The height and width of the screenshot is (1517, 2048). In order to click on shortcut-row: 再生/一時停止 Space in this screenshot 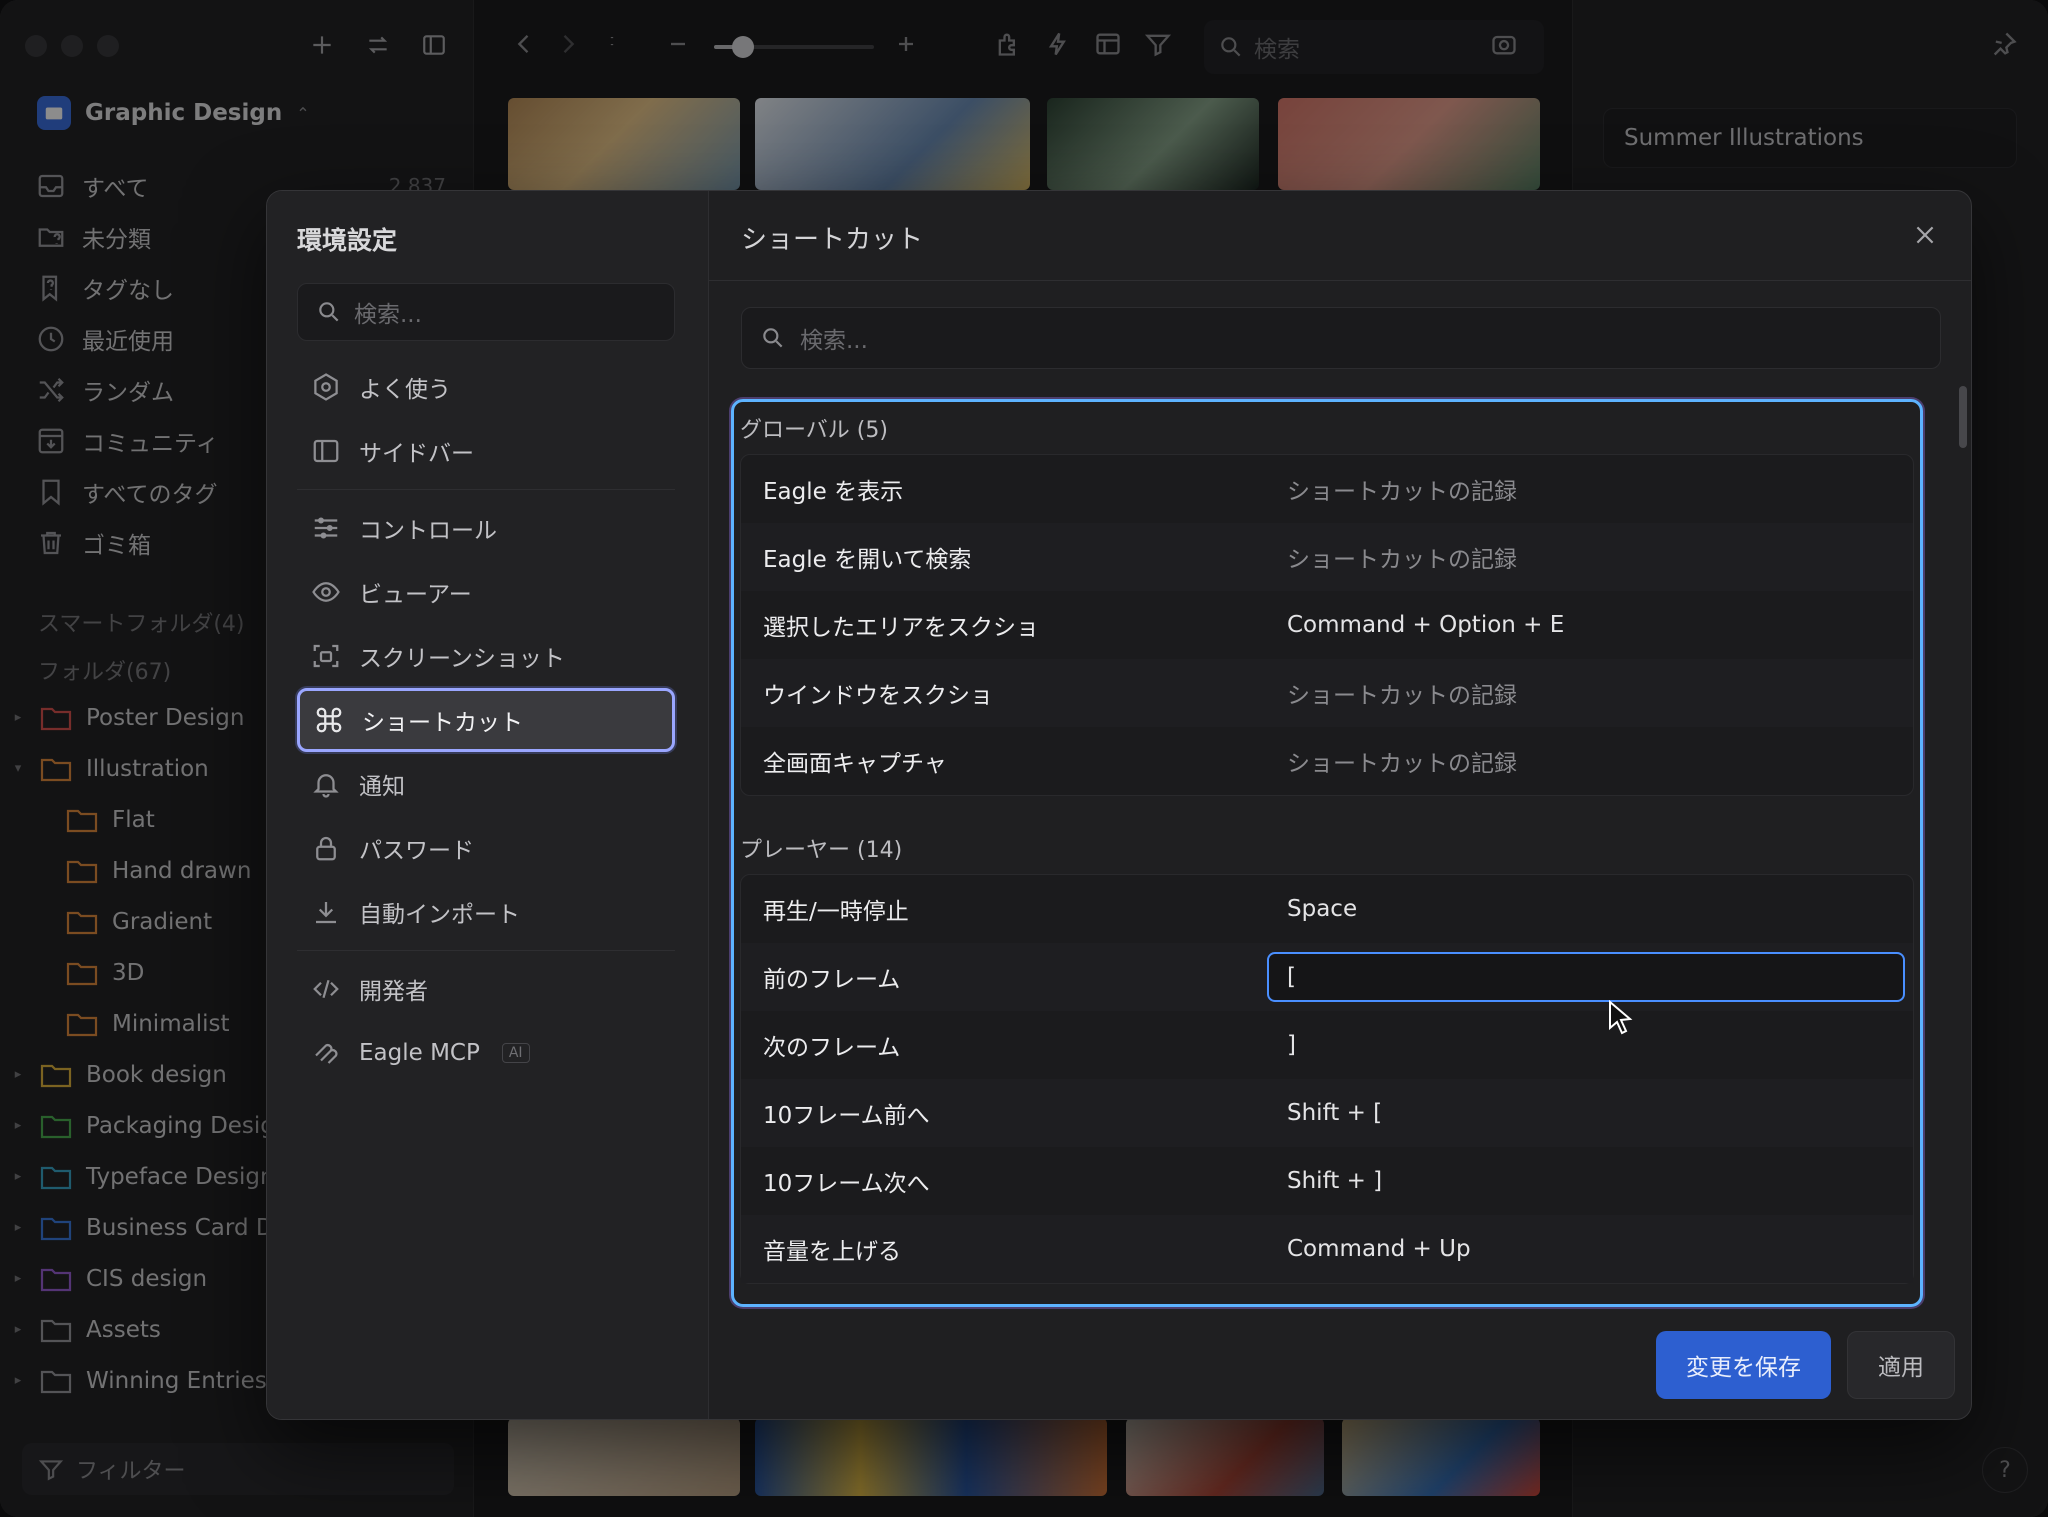, I will do `click(1327, 909)`.